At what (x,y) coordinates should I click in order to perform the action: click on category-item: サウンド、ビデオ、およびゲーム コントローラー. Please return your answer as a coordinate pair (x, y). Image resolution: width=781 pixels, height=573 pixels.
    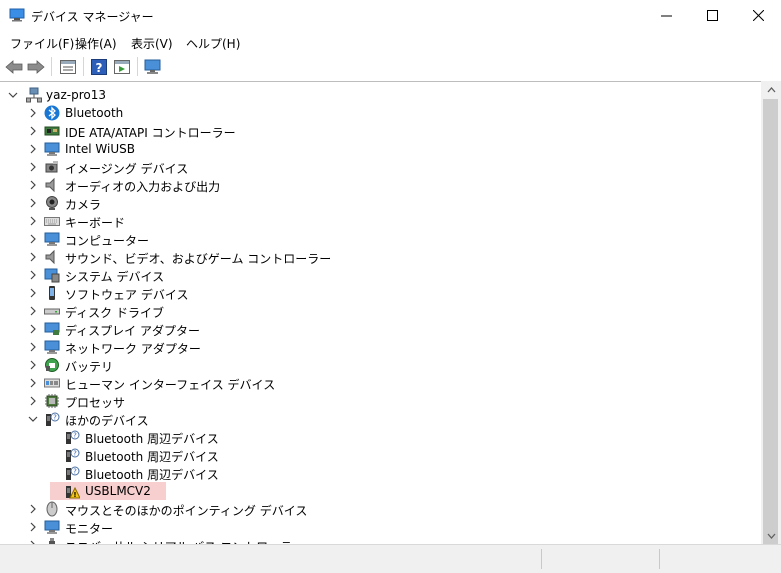
    Looking at the image, I should click on (380, 257).